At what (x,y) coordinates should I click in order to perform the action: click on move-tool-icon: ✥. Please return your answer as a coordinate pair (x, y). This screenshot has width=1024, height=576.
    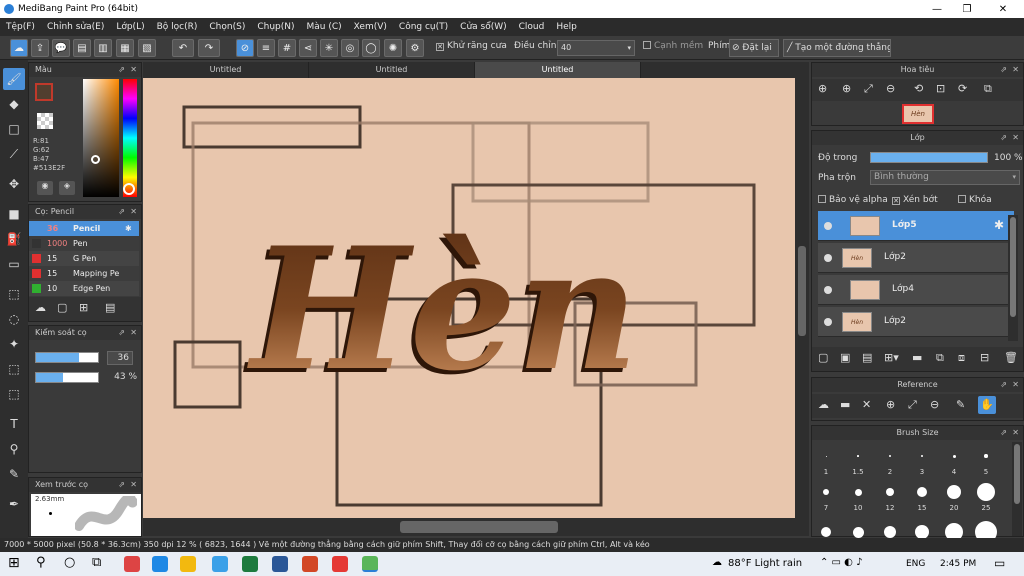
    Looking at the image, I should click on (14, 184).